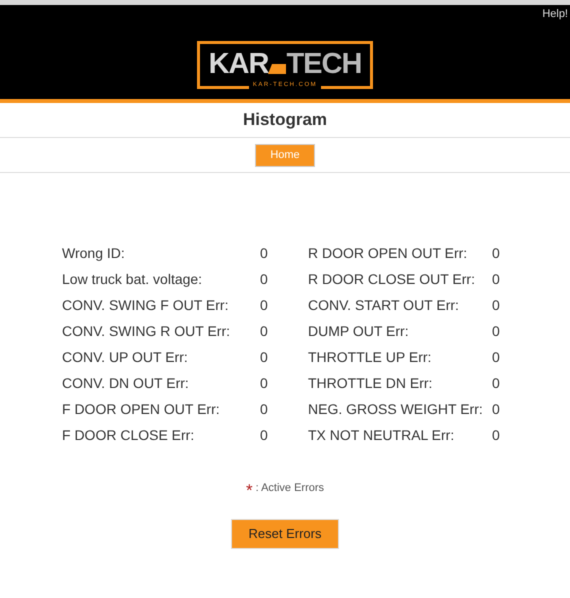 This screenshot has width=570, height=598. What do you see at coordinates (147, 331) in the screenshot?
I see `error-label: CONV. SWING R OUT Err:` at bounding box center [147, 331].